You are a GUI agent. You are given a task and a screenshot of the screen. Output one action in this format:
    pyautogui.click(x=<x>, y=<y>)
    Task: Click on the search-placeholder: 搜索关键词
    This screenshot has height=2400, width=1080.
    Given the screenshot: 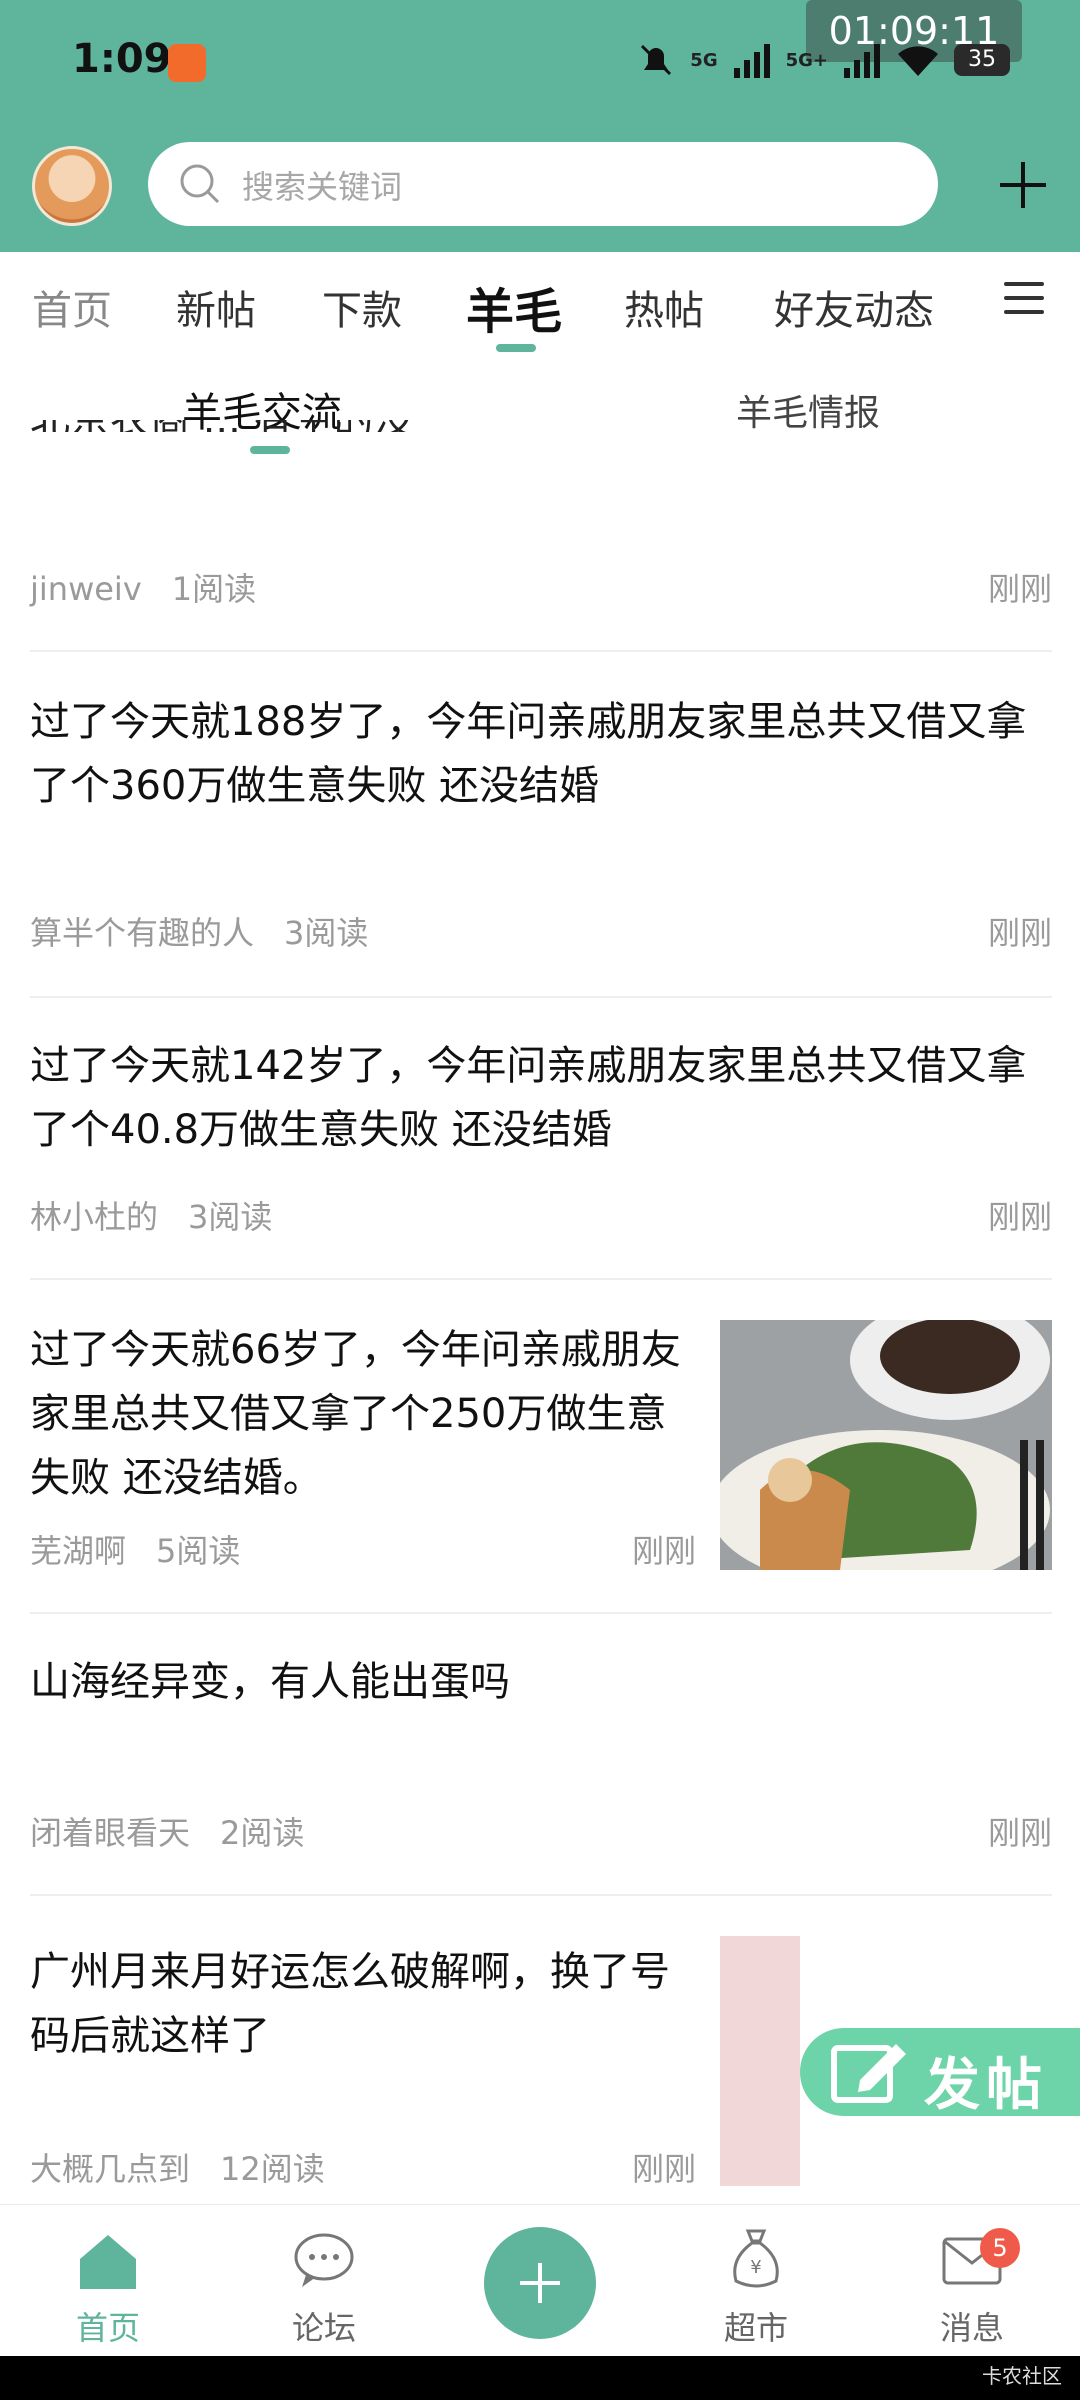 What is the action you would take?
    pyautogui.click(x=322, y=187)
    